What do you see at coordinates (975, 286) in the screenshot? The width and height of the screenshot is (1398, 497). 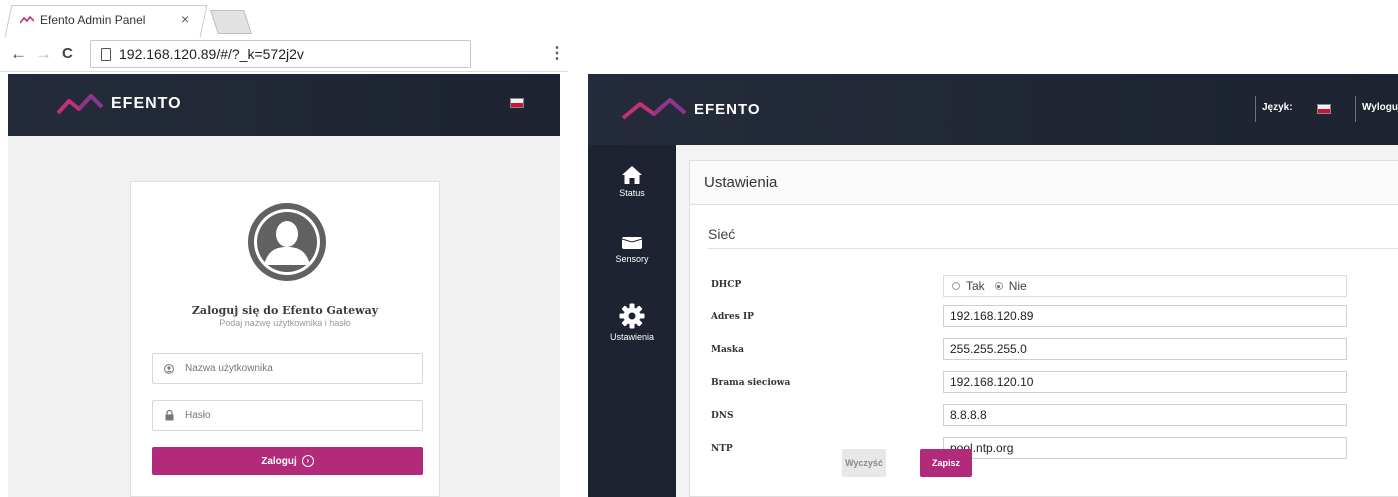 I see `dhcp-yes-label: Tak` at bounding box center [975, 286].